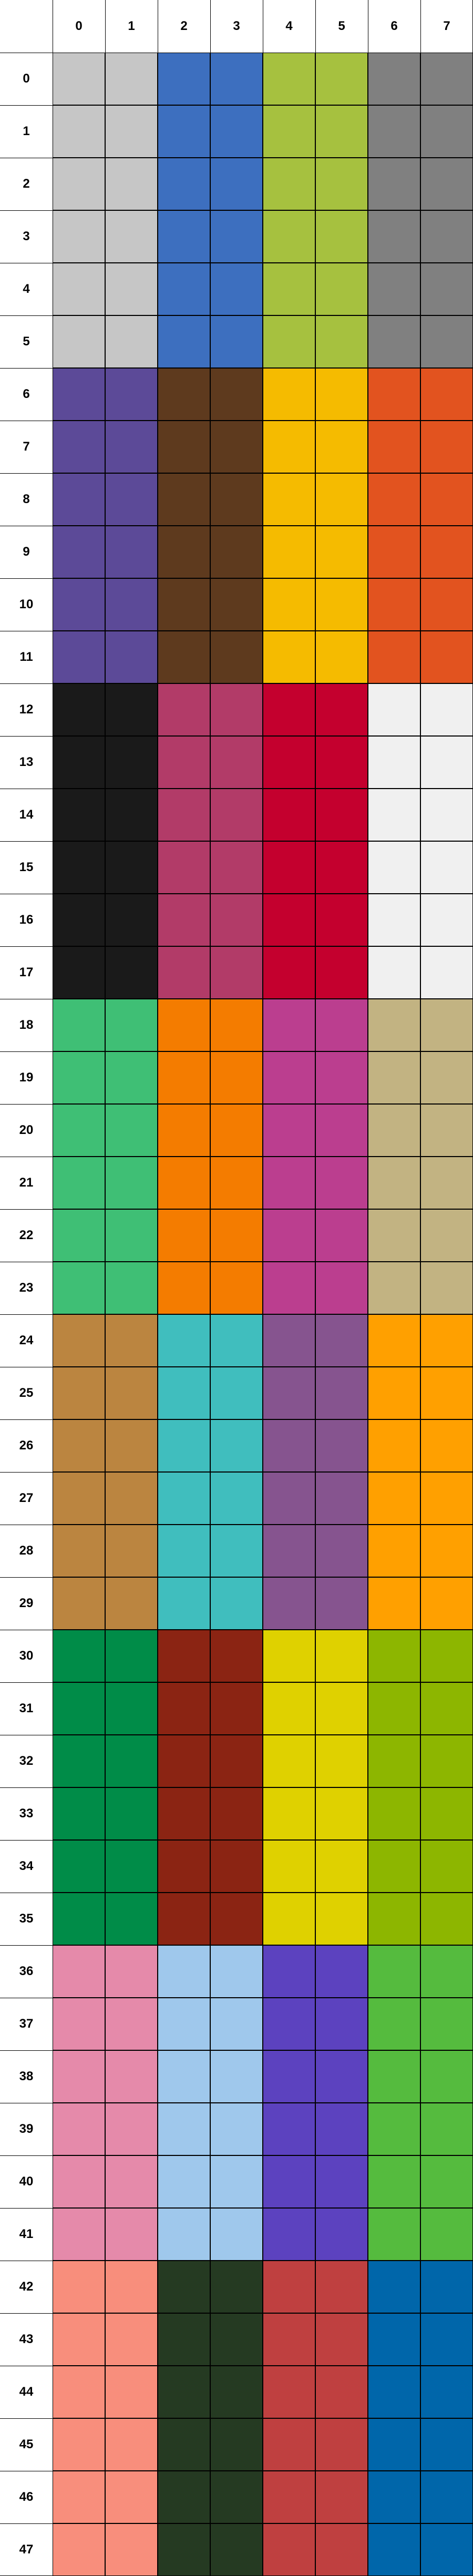 The width and height of the screenshot is (473, 2576). What do you see at coordinates (184, 972) in the screenshot?
I see `cell-r17-c2` at bounding box center [184, 972].